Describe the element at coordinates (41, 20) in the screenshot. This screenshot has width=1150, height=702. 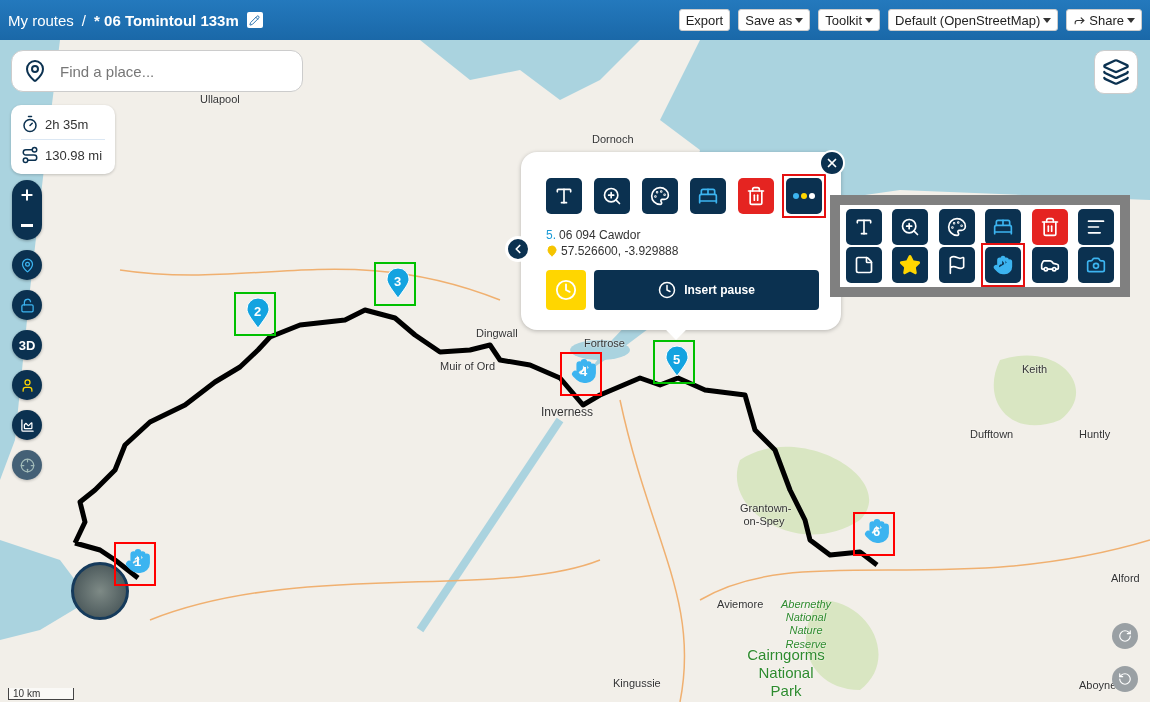
I see `breadcrumb-link: My routes` at that location.